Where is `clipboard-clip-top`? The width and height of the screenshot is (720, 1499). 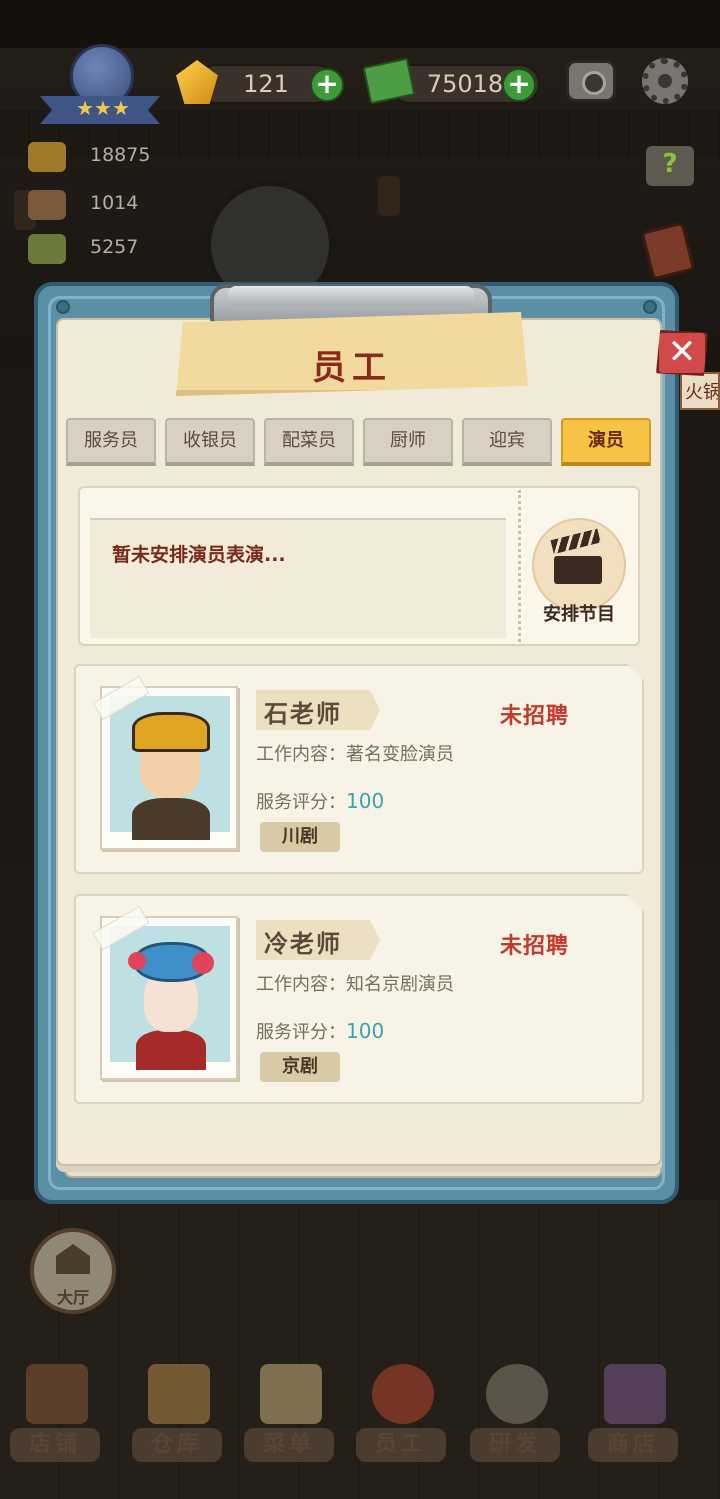 clipboard-clip-top is located at coordinates (351, 296).